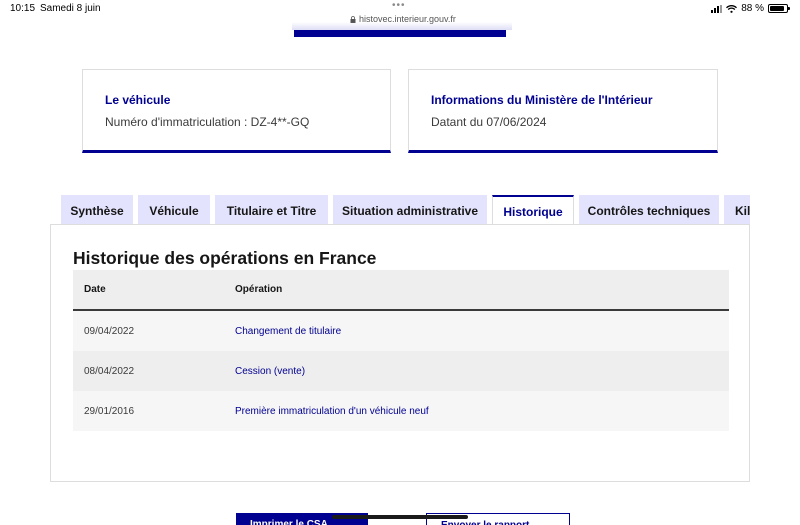 This screenshot has width=800, height=525. What do you see at coordinates (399, 5) in the screenshot?
I see `multitasking-dots-icon: •••` at bounding box center [399, 5].